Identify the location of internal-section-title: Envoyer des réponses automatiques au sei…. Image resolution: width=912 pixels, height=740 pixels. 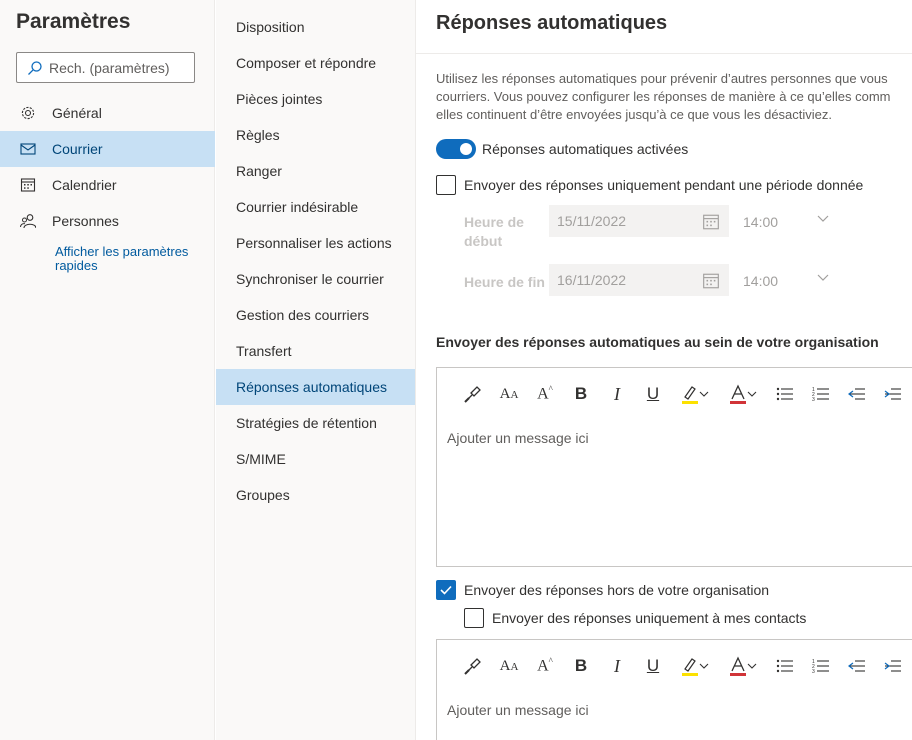
(657, 342).